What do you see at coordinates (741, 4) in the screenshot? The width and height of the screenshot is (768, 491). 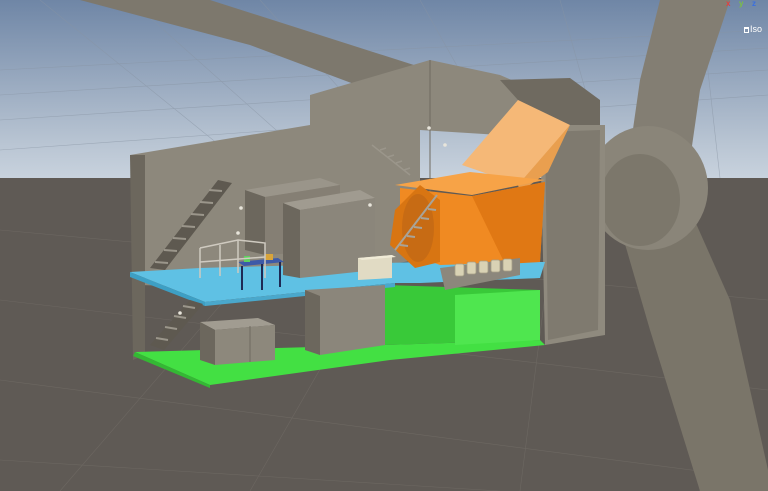 I see `gizmo-y-axis: y` at bounding box center [741, 4].